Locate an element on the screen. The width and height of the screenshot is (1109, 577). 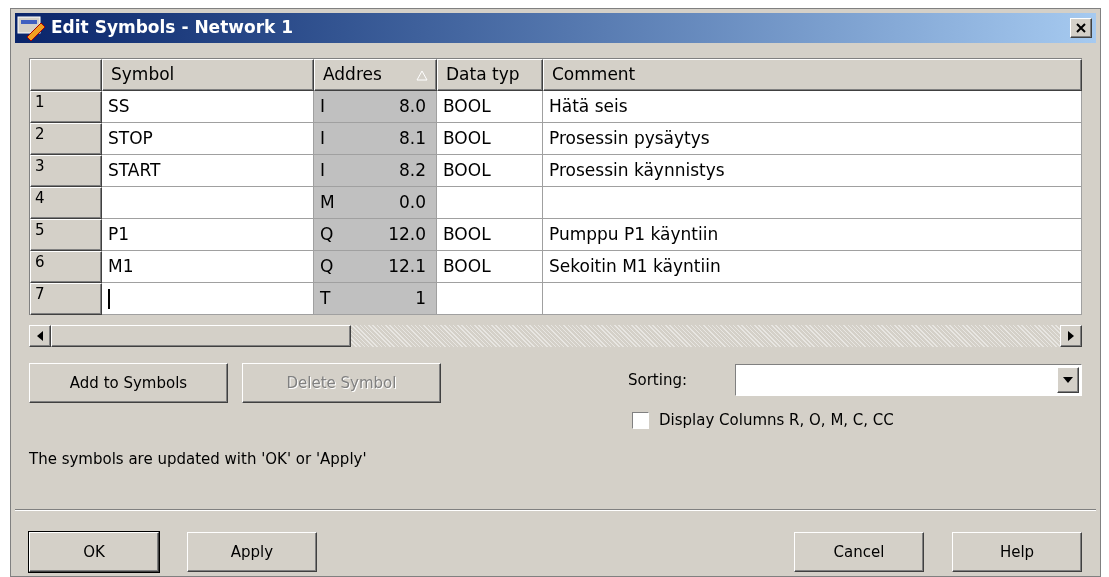
close-icon is located at coordinates (1081, 28).